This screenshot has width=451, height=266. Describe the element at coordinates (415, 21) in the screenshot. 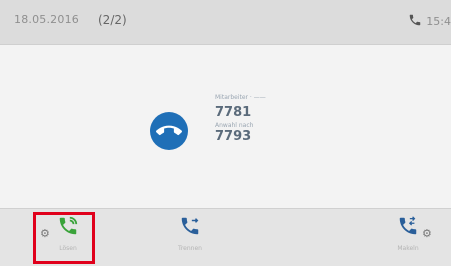

I see `phone-icon` at that location.